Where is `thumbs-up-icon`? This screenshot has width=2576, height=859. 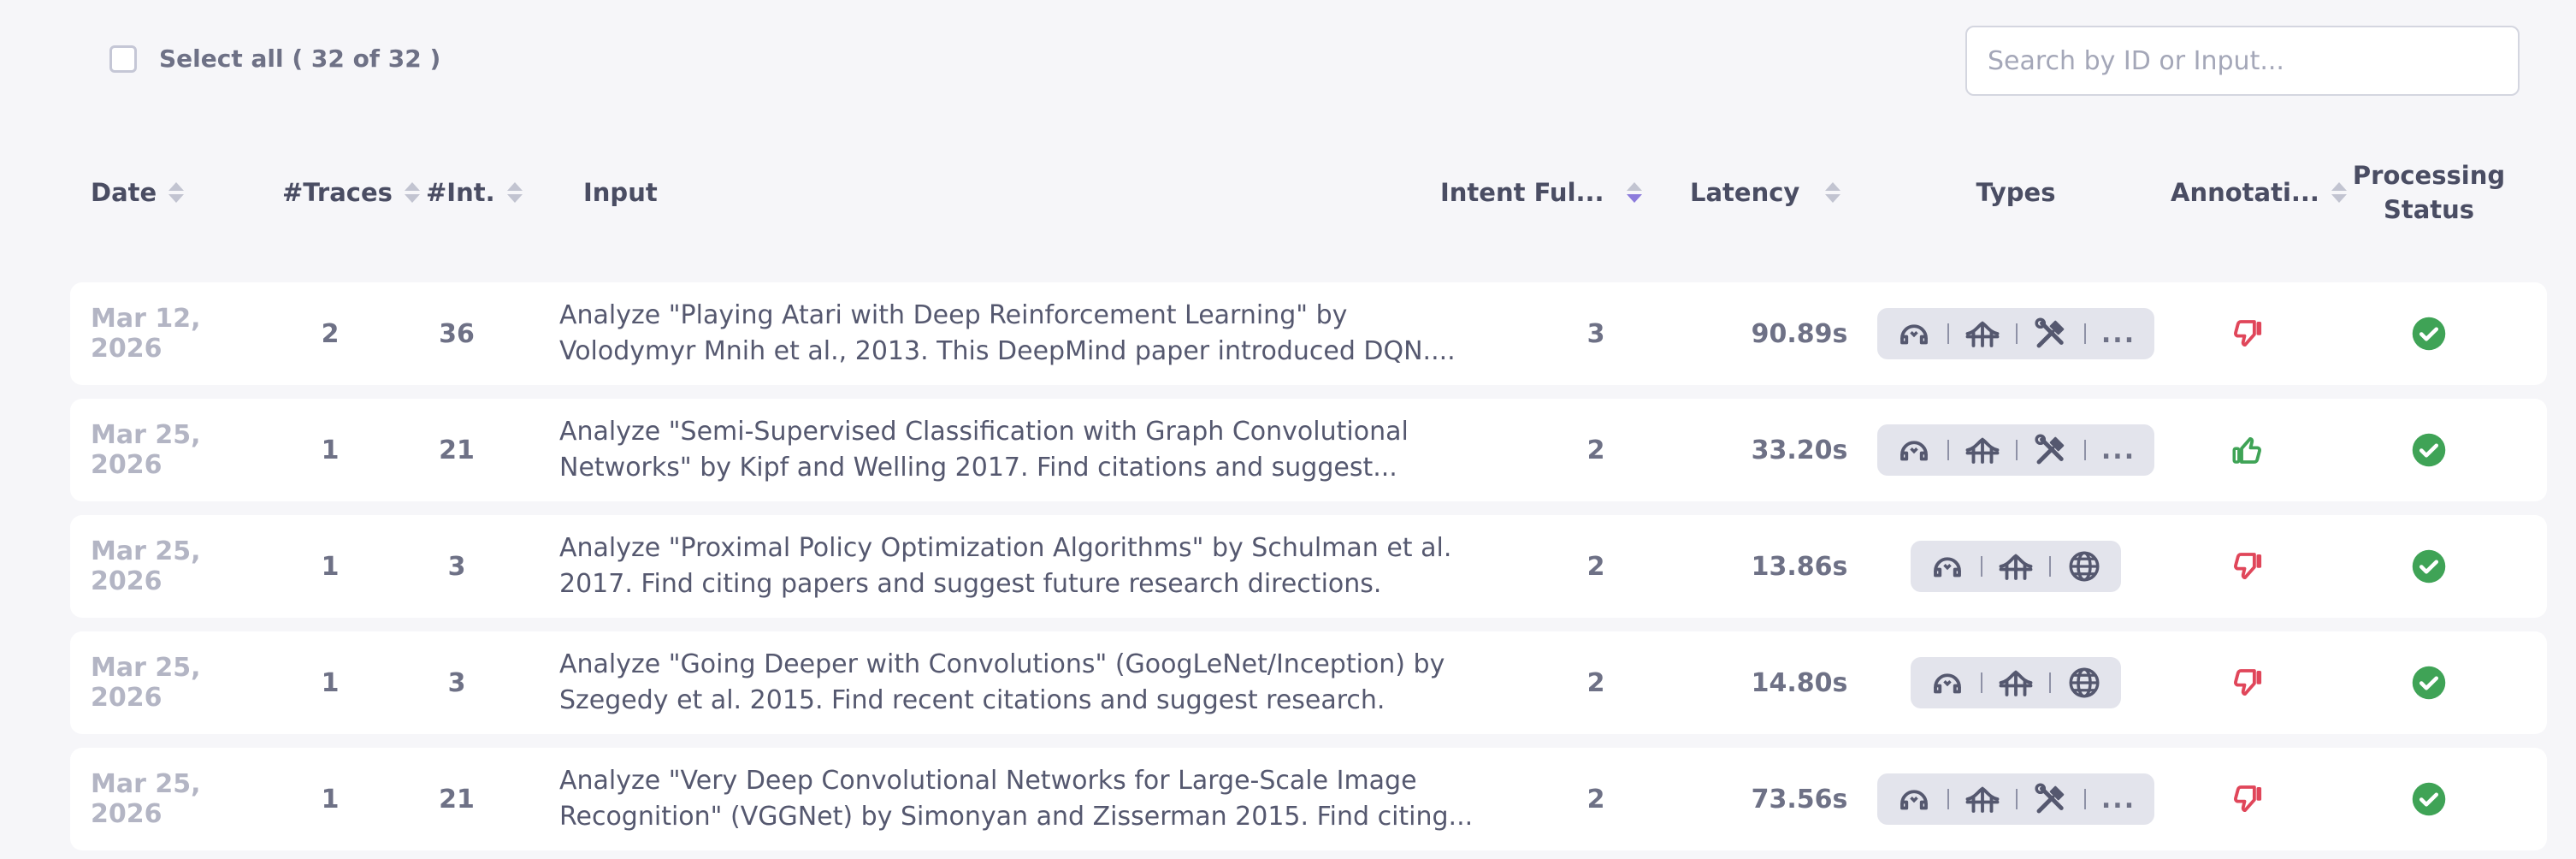 thumbs-up-icon is located at coordinates (2248, 450).